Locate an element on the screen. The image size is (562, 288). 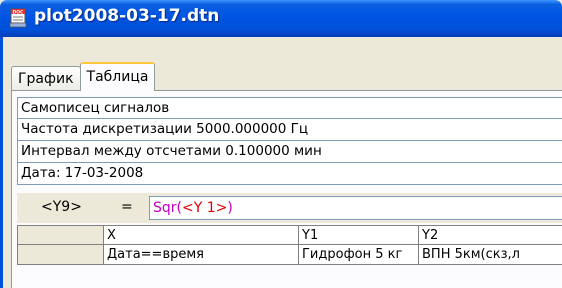
svg-text: DOC is located at coordinates (19, 12).